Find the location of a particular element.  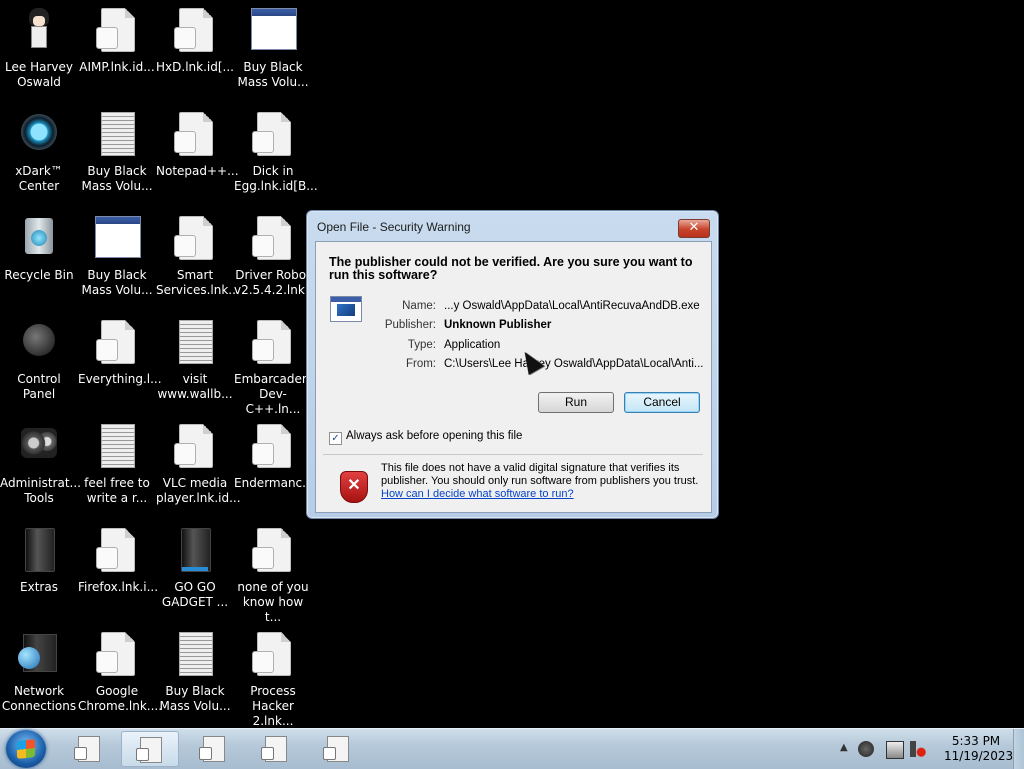

network-icon is located at coordinates (895, 750).